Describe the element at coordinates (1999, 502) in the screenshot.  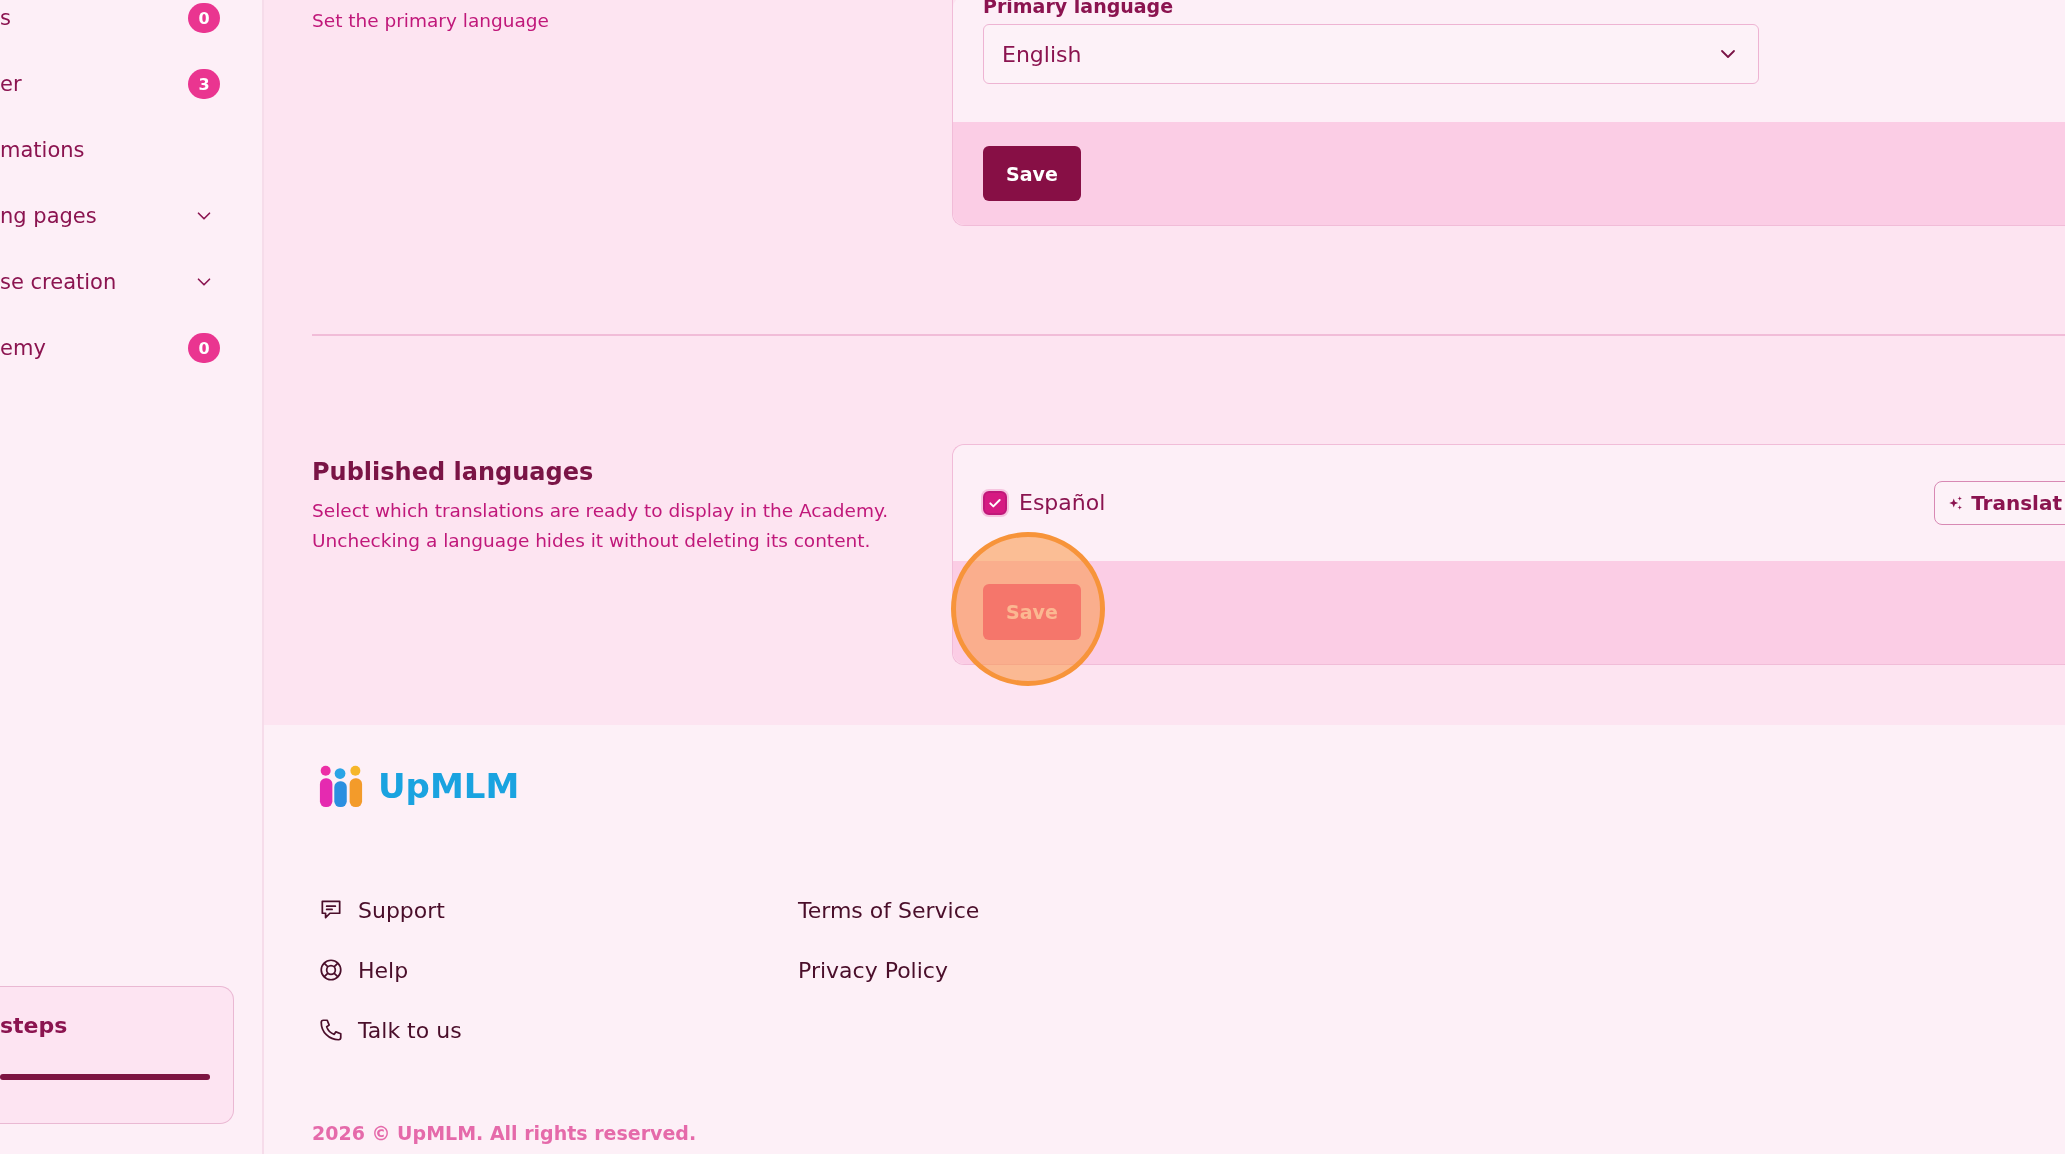
I see `translate-button: Translat` at that location.